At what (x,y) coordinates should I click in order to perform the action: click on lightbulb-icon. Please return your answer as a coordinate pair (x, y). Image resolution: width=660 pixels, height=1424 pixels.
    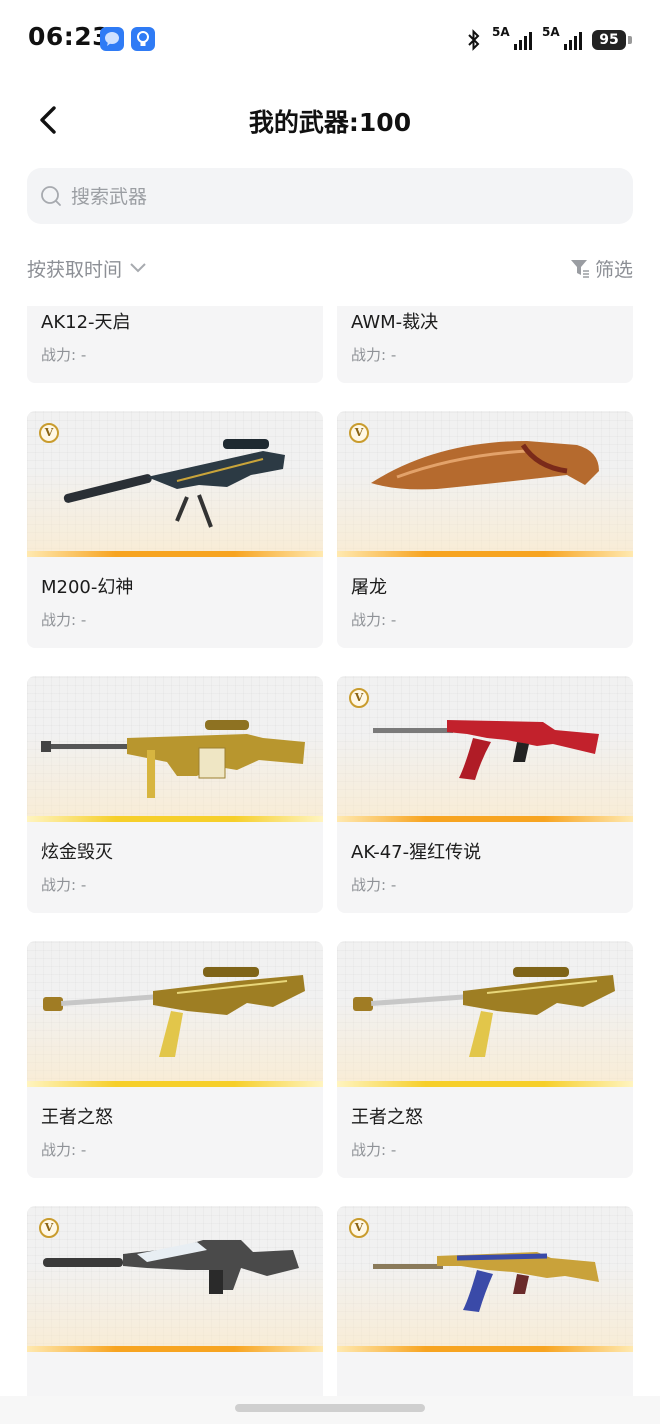
    Looking at the image, I should click on (143, 39).